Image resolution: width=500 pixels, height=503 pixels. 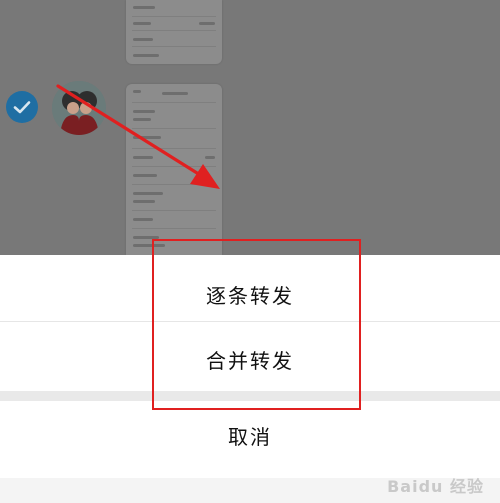 I want to click on watermark: Baidu 经验, so click(x=435, y=486).